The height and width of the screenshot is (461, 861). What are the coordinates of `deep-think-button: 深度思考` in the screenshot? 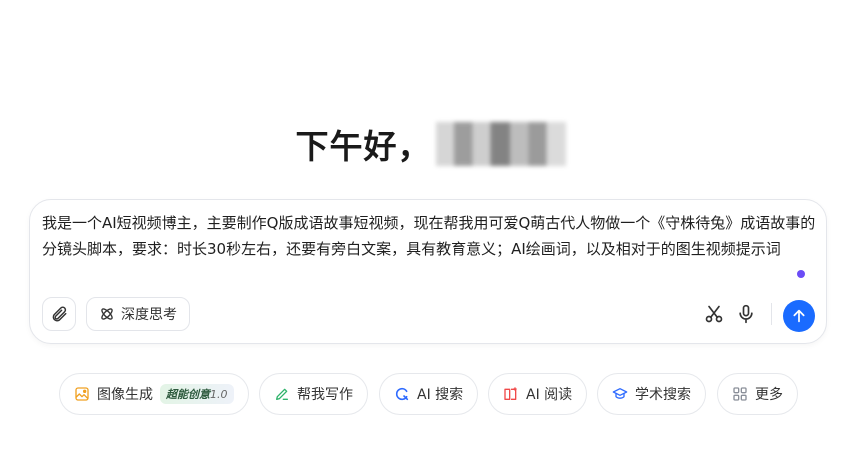 It's located at (138, 314).